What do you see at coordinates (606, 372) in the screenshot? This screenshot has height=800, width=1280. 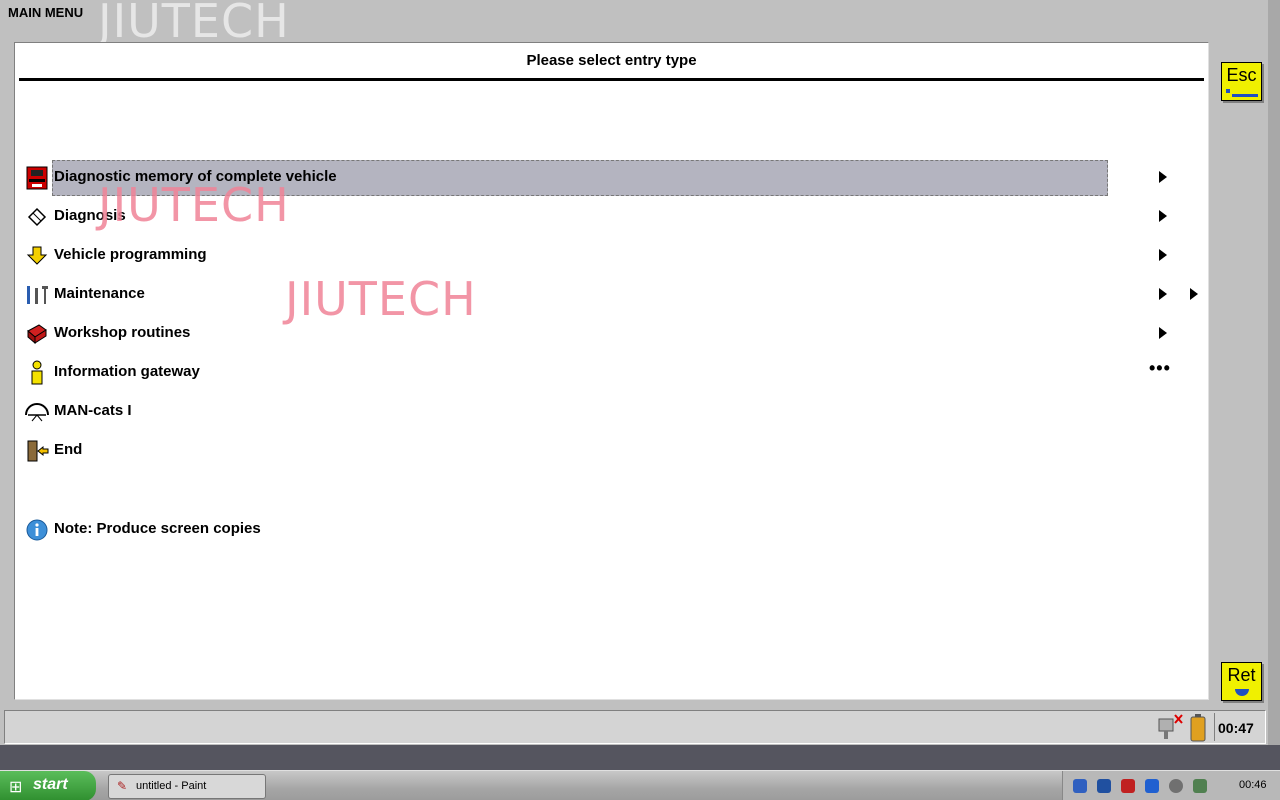 I see `menu-item-information-gateway: Information gateway •••` at bounding box center [606, 372].